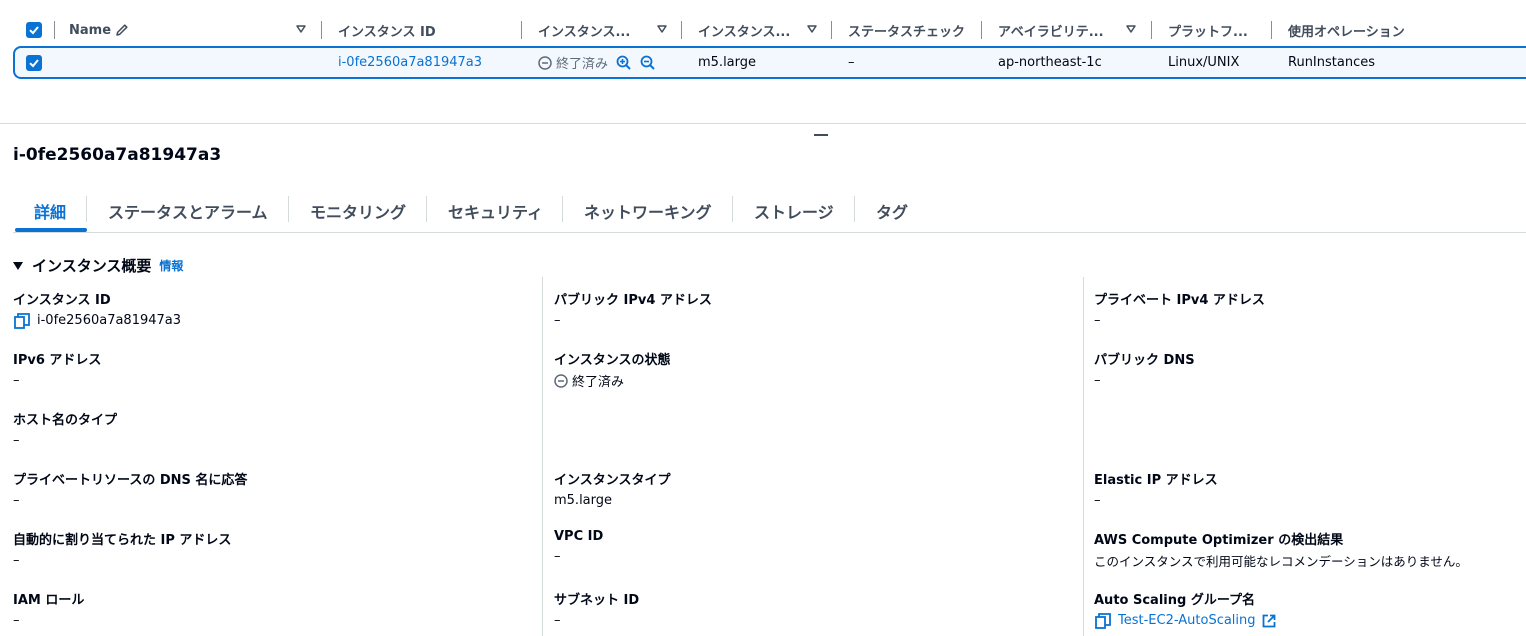 The width and height of the screenshot is (1526, 636). I want to click on field-label: プライベートリソースの DNS 名に応答, so click(130, 480).